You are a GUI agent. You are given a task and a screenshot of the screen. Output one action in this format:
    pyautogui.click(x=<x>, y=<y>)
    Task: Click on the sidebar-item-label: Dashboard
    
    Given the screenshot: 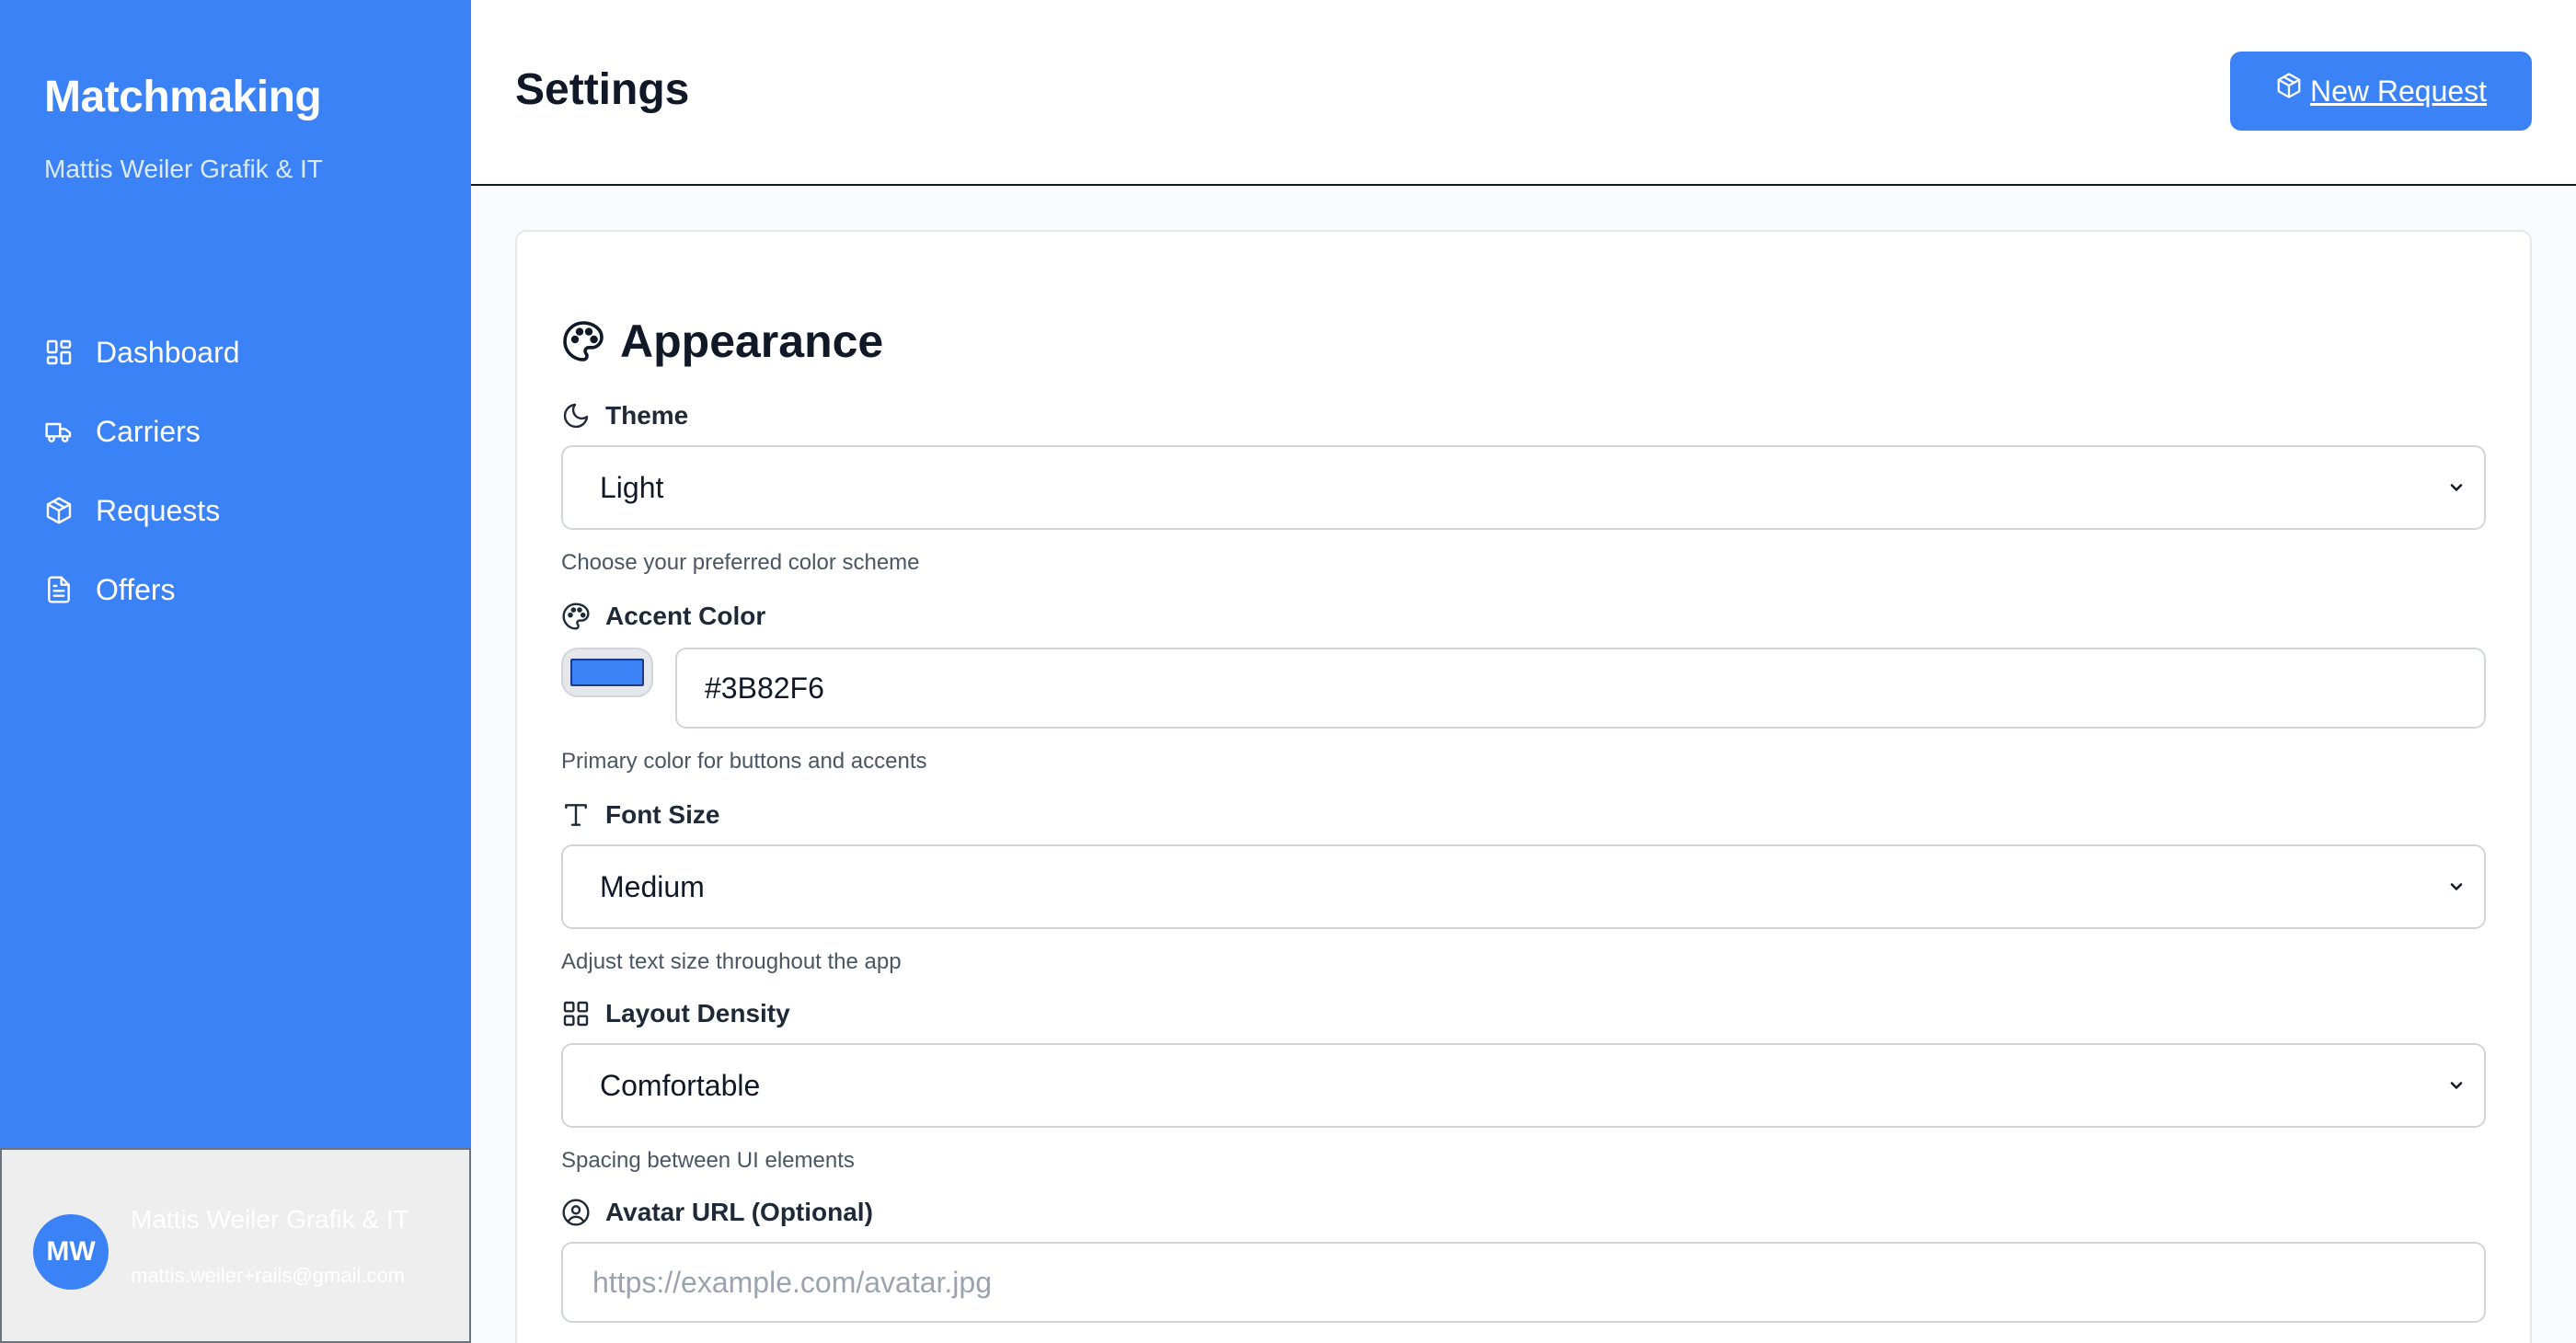 What is the action you would take?
    pyautogui.click(x=168, y=352)
    